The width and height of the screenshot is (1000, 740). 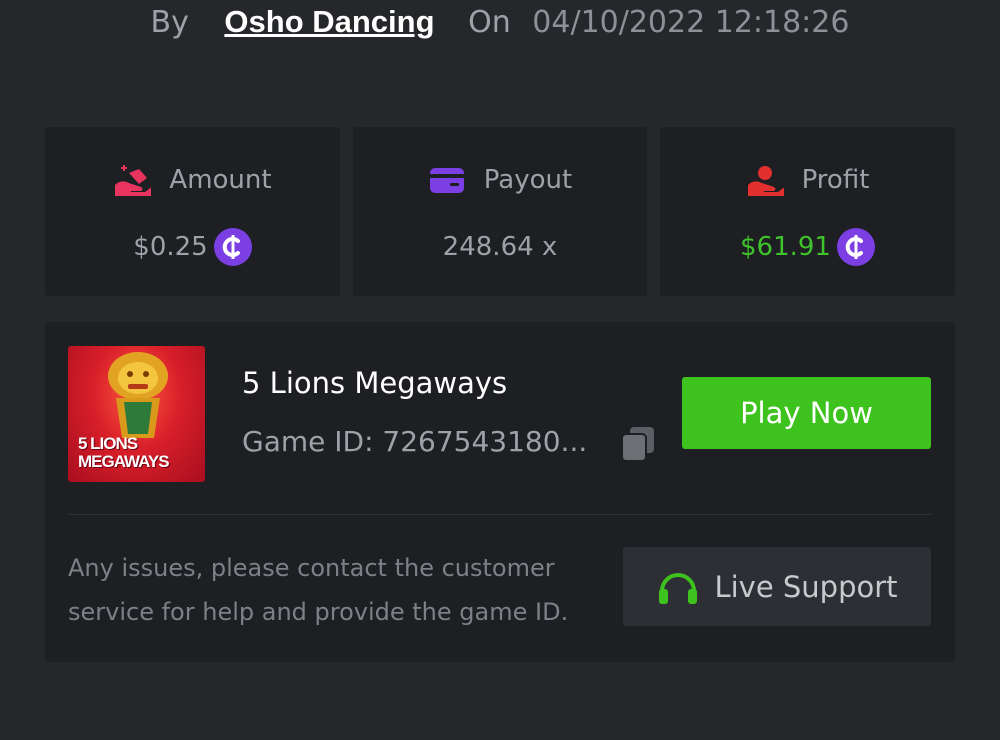 What do you see at coordinates (835, 180) in the screenshot?
I see `stat-profit-label: Profit` at bounding box center [835, 180].